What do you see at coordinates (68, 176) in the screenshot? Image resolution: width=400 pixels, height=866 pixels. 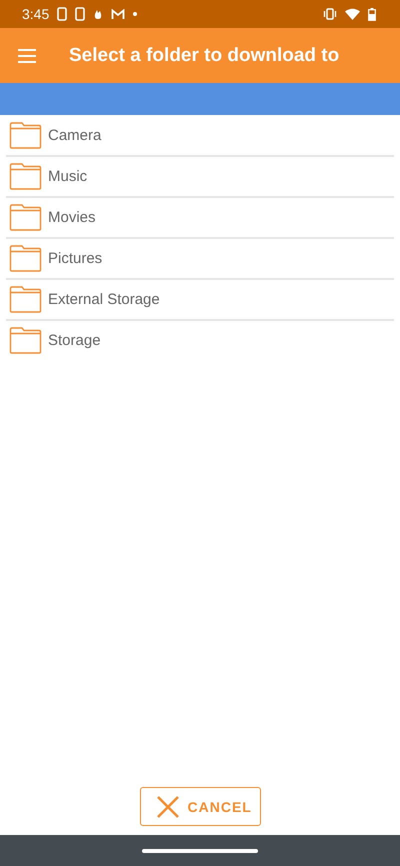 I see `folder-name: Music` at bounding box center [68, 176].